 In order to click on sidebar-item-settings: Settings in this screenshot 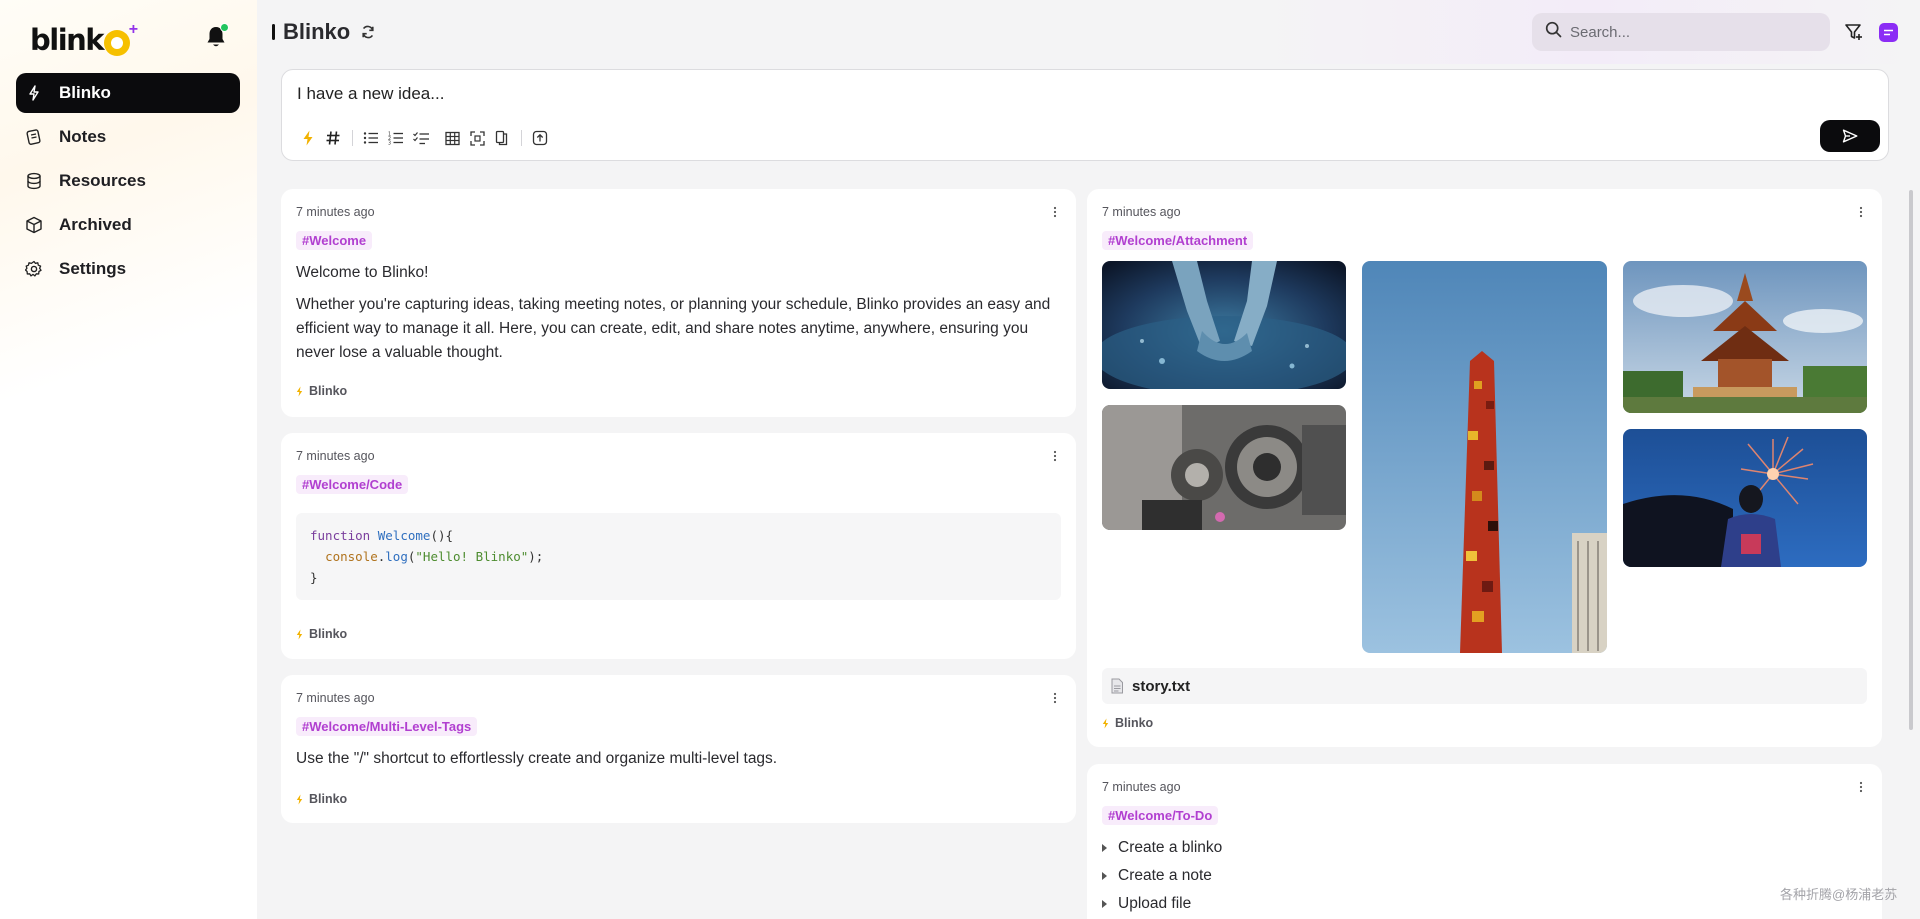, I will do `click(128, 269)`.